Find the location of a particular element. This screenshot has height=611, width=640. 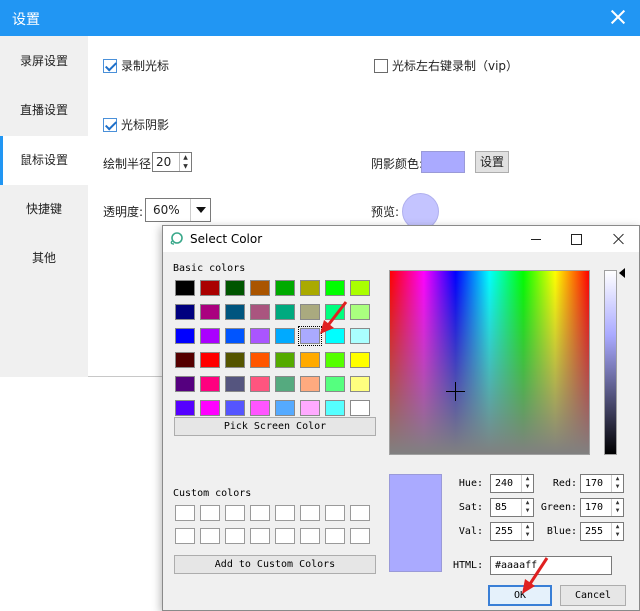

record-mouse-buttons-checkbox: 光标左右键录制（vip） is located at coordinates (446, 65).